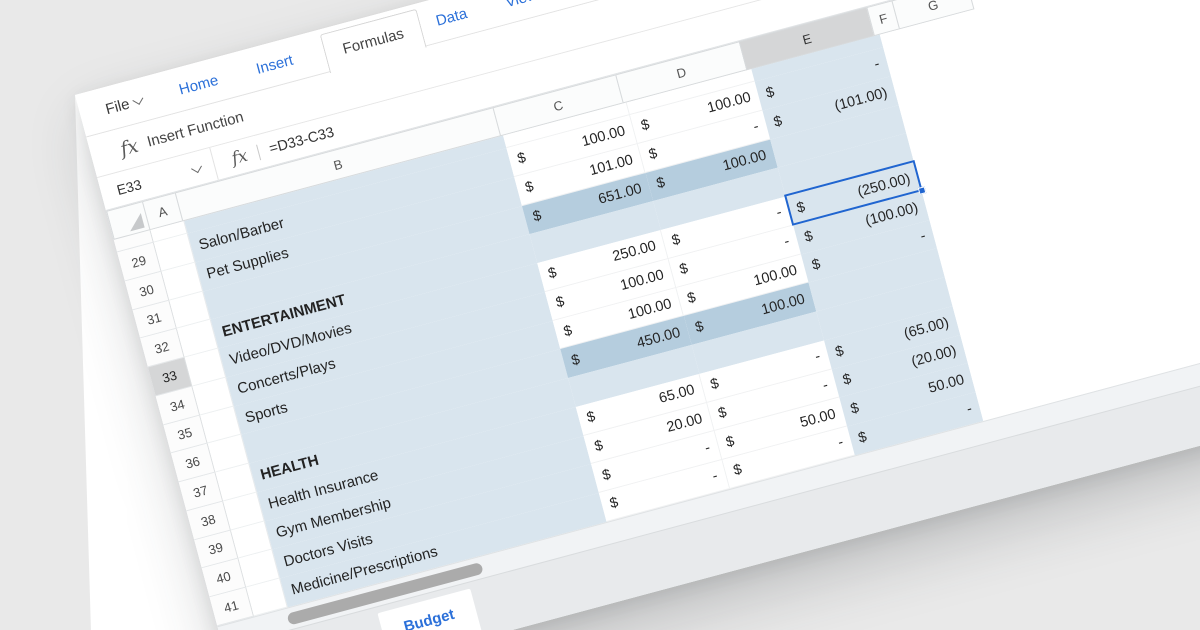 The width and height of the screenshot is (1200, 630). What do you see at coordinates (677, 394) in the screenshot?
I see `cell-value: 65.00` at bounding box center [677, 394].